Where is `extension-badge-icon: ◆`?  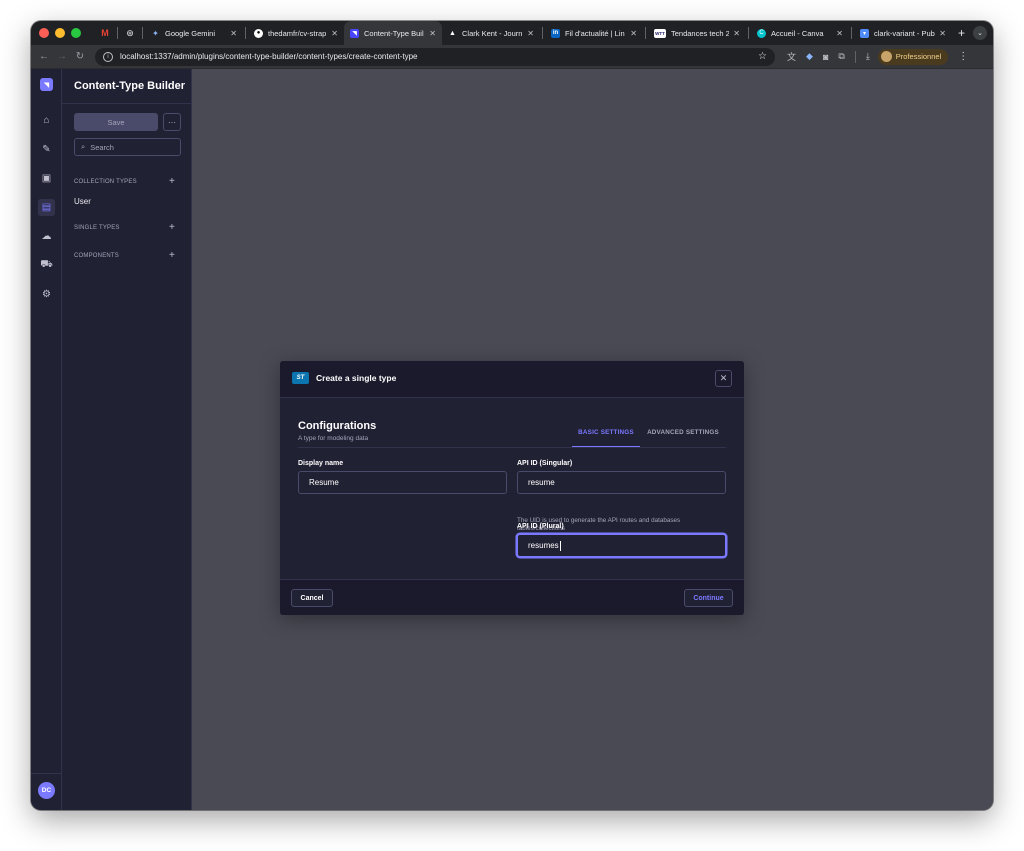
extension-badge-icon: ◆ is located at coordinates (809, 56).